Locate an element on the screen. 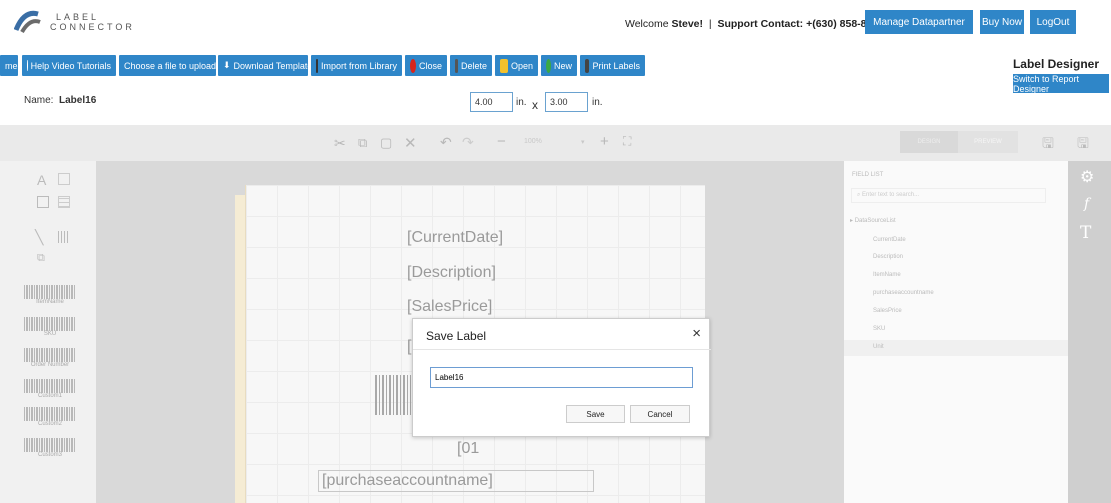 The height and width of the screenshot is (503, 1111). barcode-label: Custom2 is located at coordinates (49, 424).